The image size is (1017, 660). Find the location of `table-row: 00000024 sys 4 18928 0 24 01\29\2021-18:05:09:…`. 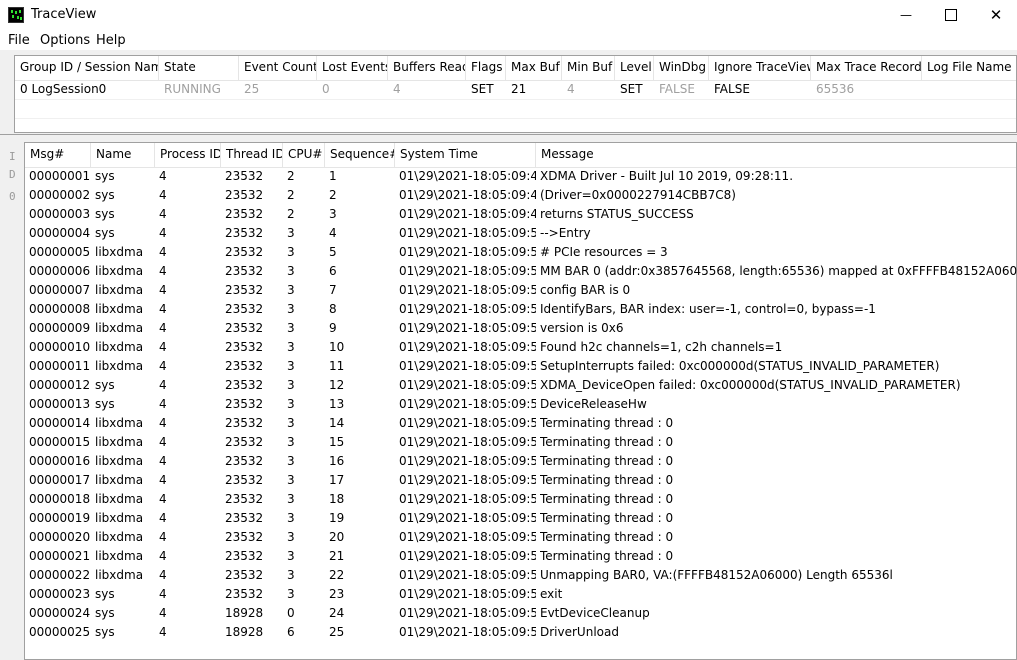

table-row: 00000024 sys 4 18928 0 24 01\29\2021-18:05:09:… is located at coordinates (520, 613).